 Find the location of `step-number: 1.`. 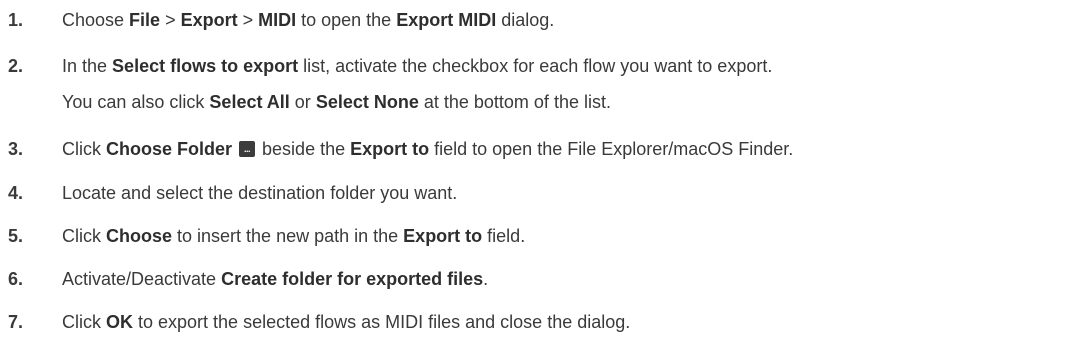

step-number: 1. is located at coordinates (16, 20).